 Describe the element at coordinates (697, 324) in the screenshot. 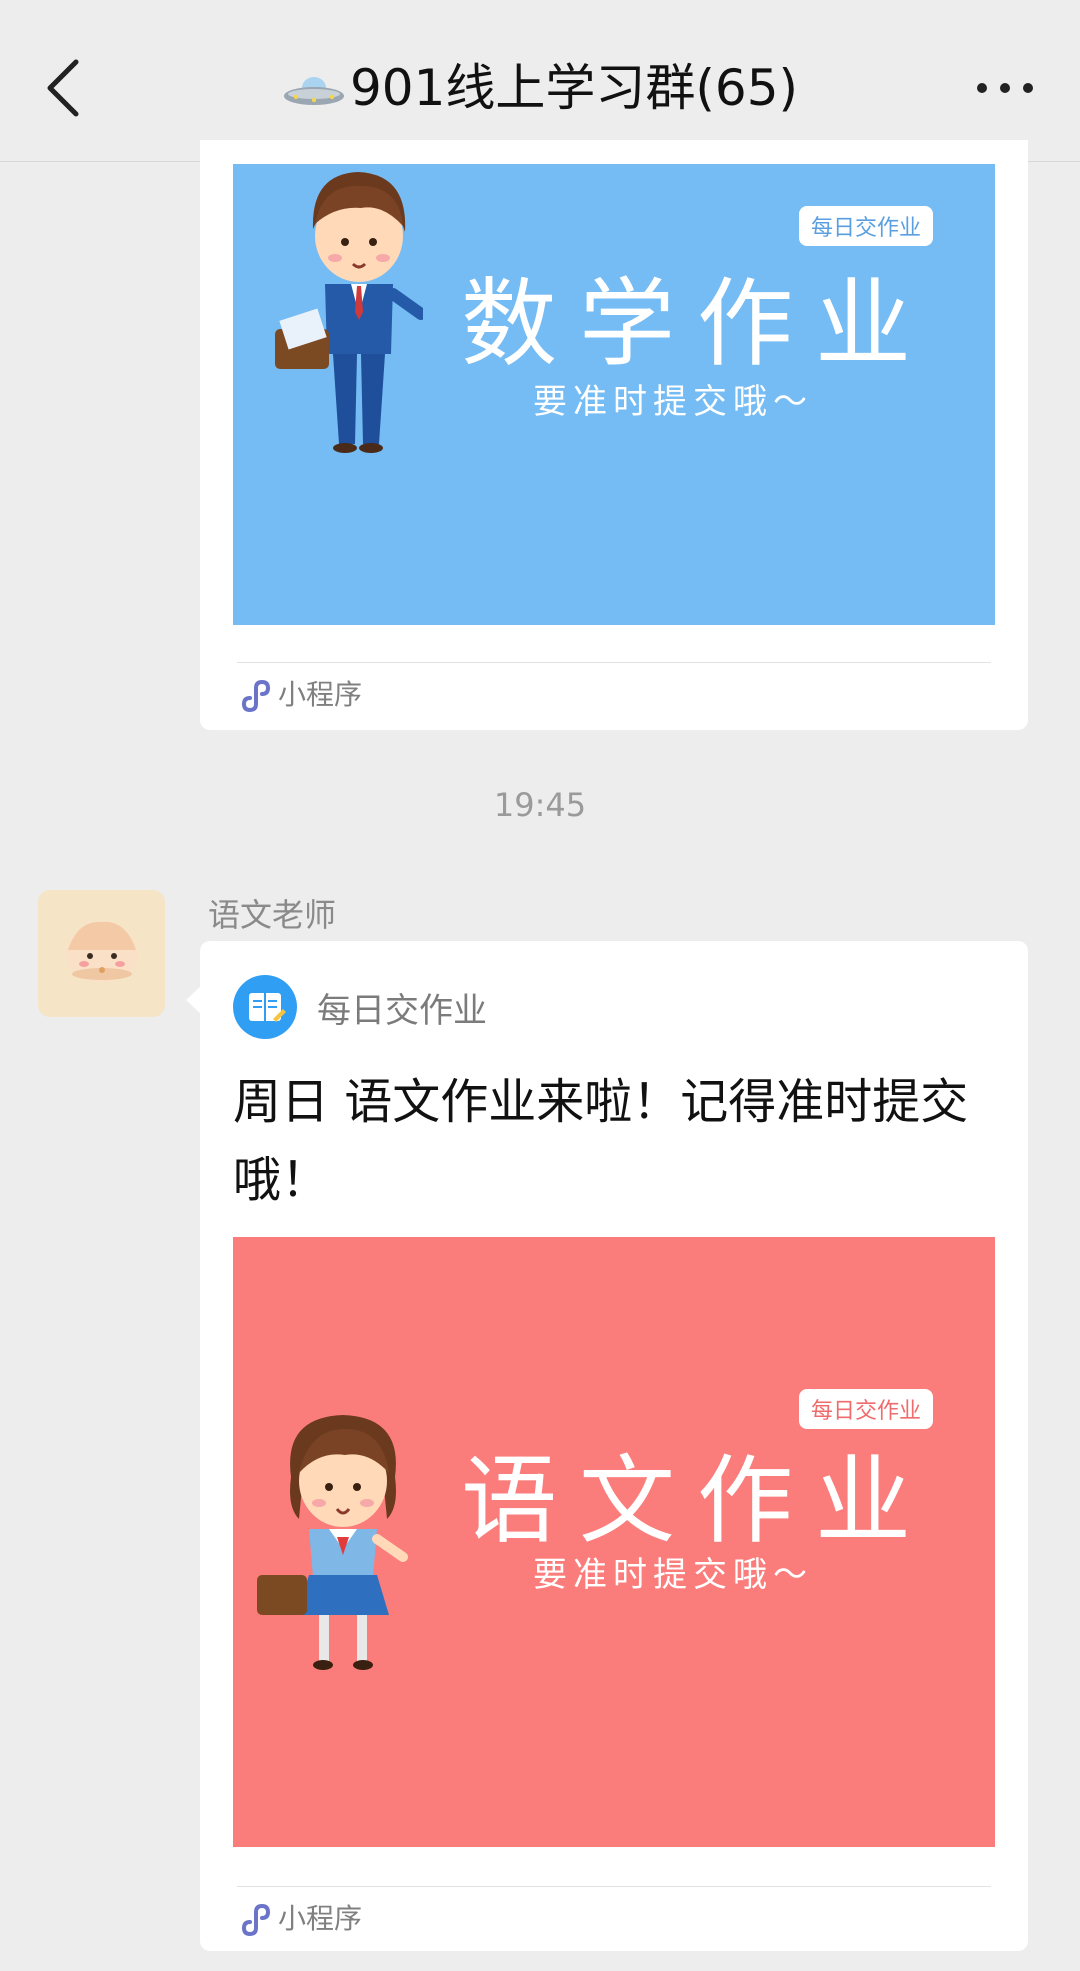

I see `cover-title: 数学作业` at that location.